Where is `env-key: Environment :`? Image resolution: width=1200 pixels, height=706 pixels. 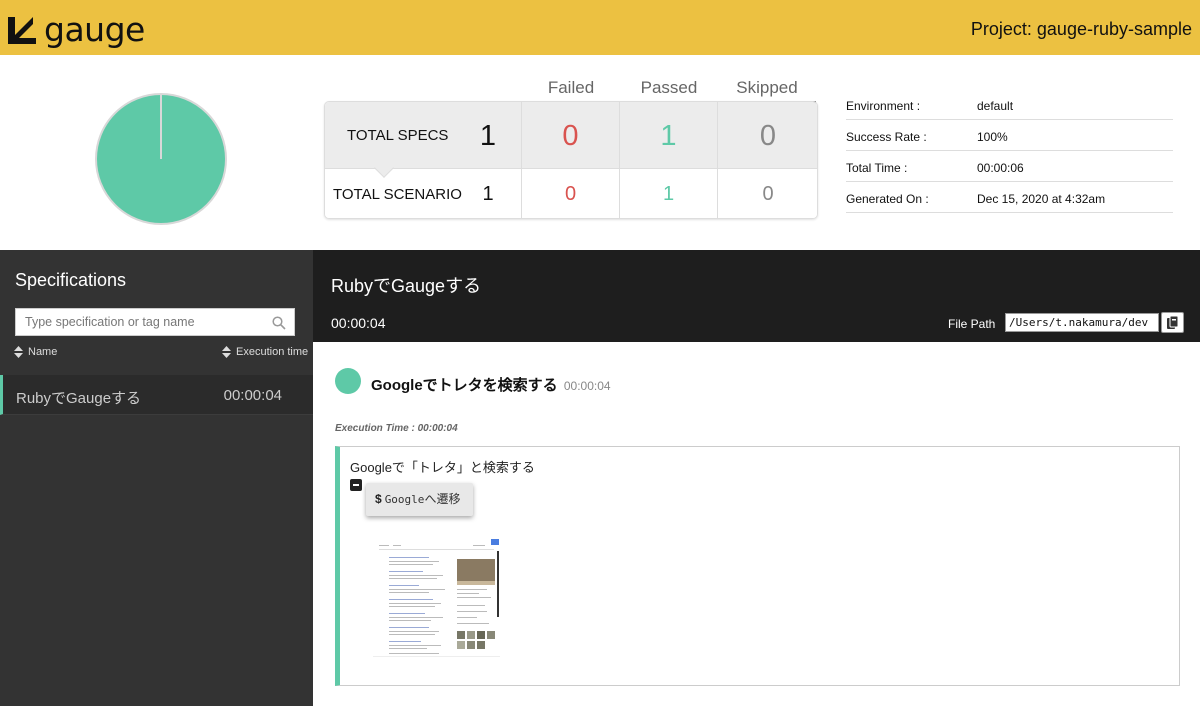 env-key: Environment : is located at coordinates (883, 106).